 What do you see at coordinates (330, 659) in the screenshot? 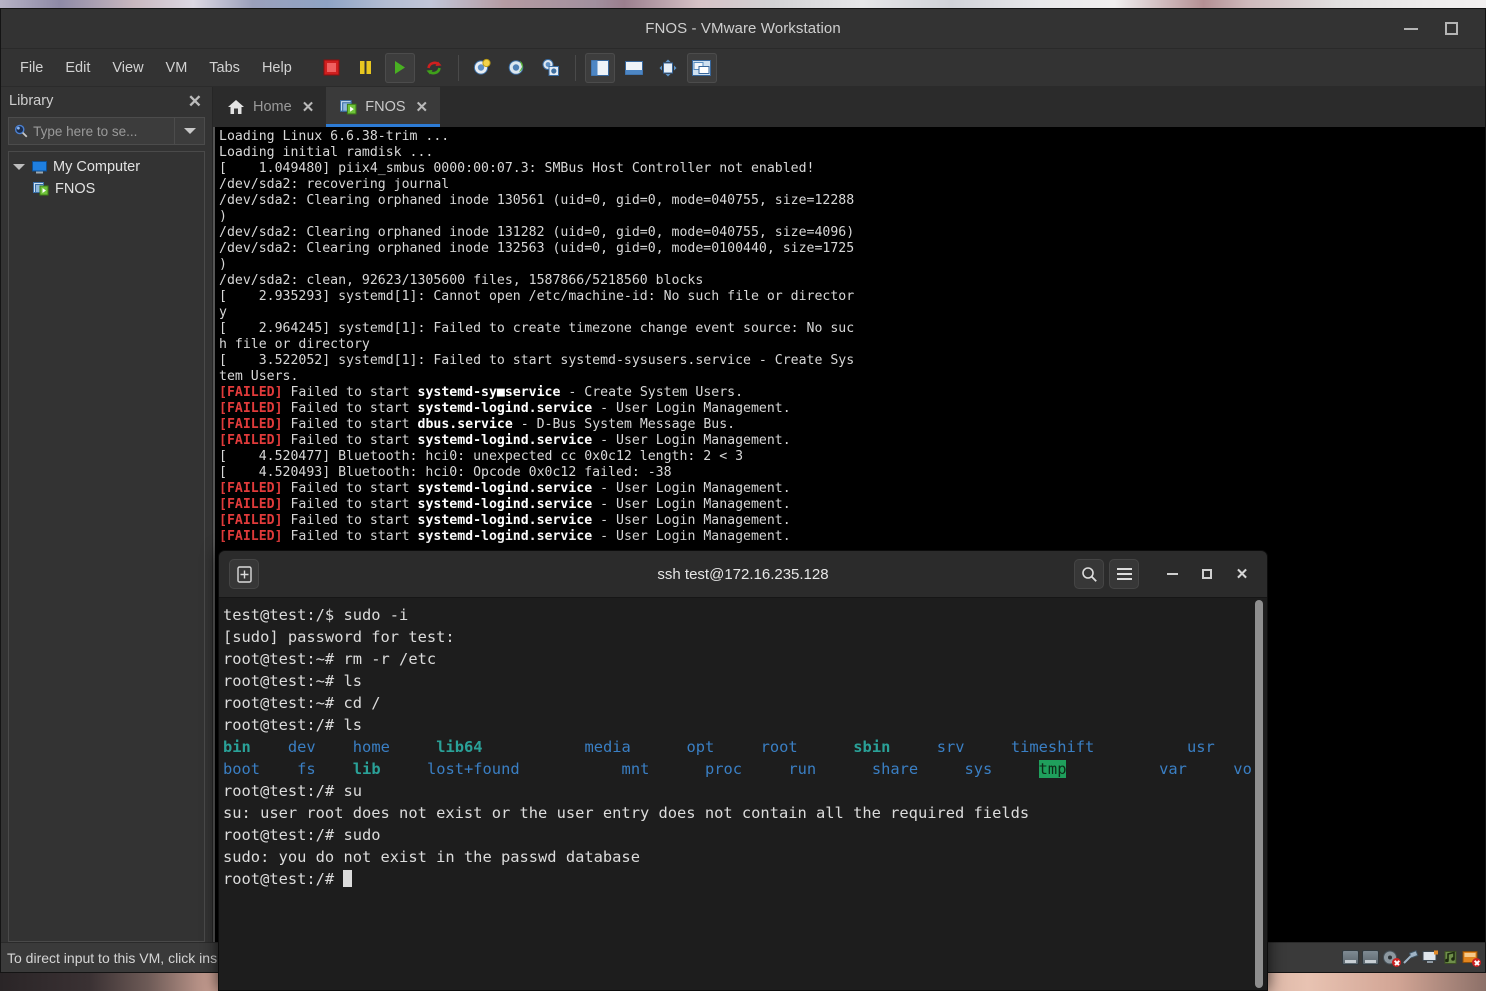
I see `terminal-line: root@test:~# rm -r /etc` at bounding box center [330, 659].